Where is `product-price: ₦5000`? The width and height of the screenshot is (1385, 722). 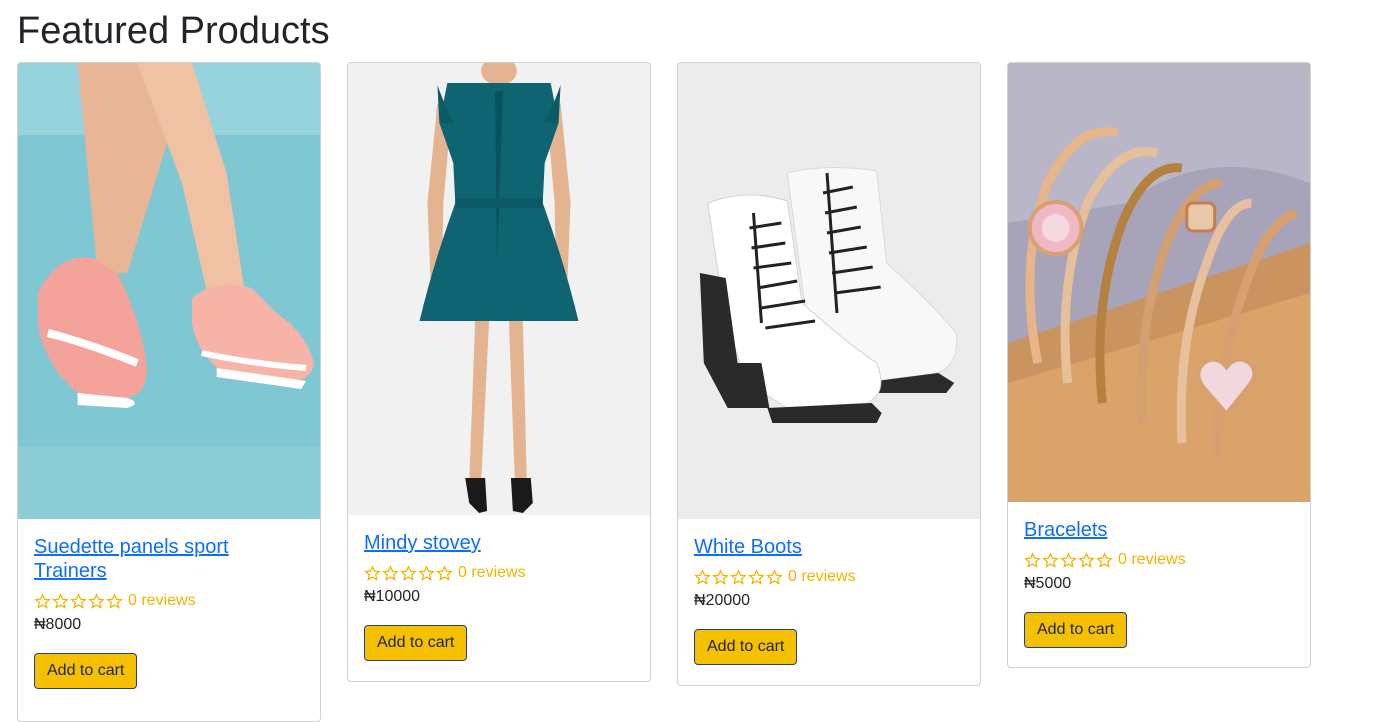
product-price: ₦5000 is located at coordinates (1048, 583).